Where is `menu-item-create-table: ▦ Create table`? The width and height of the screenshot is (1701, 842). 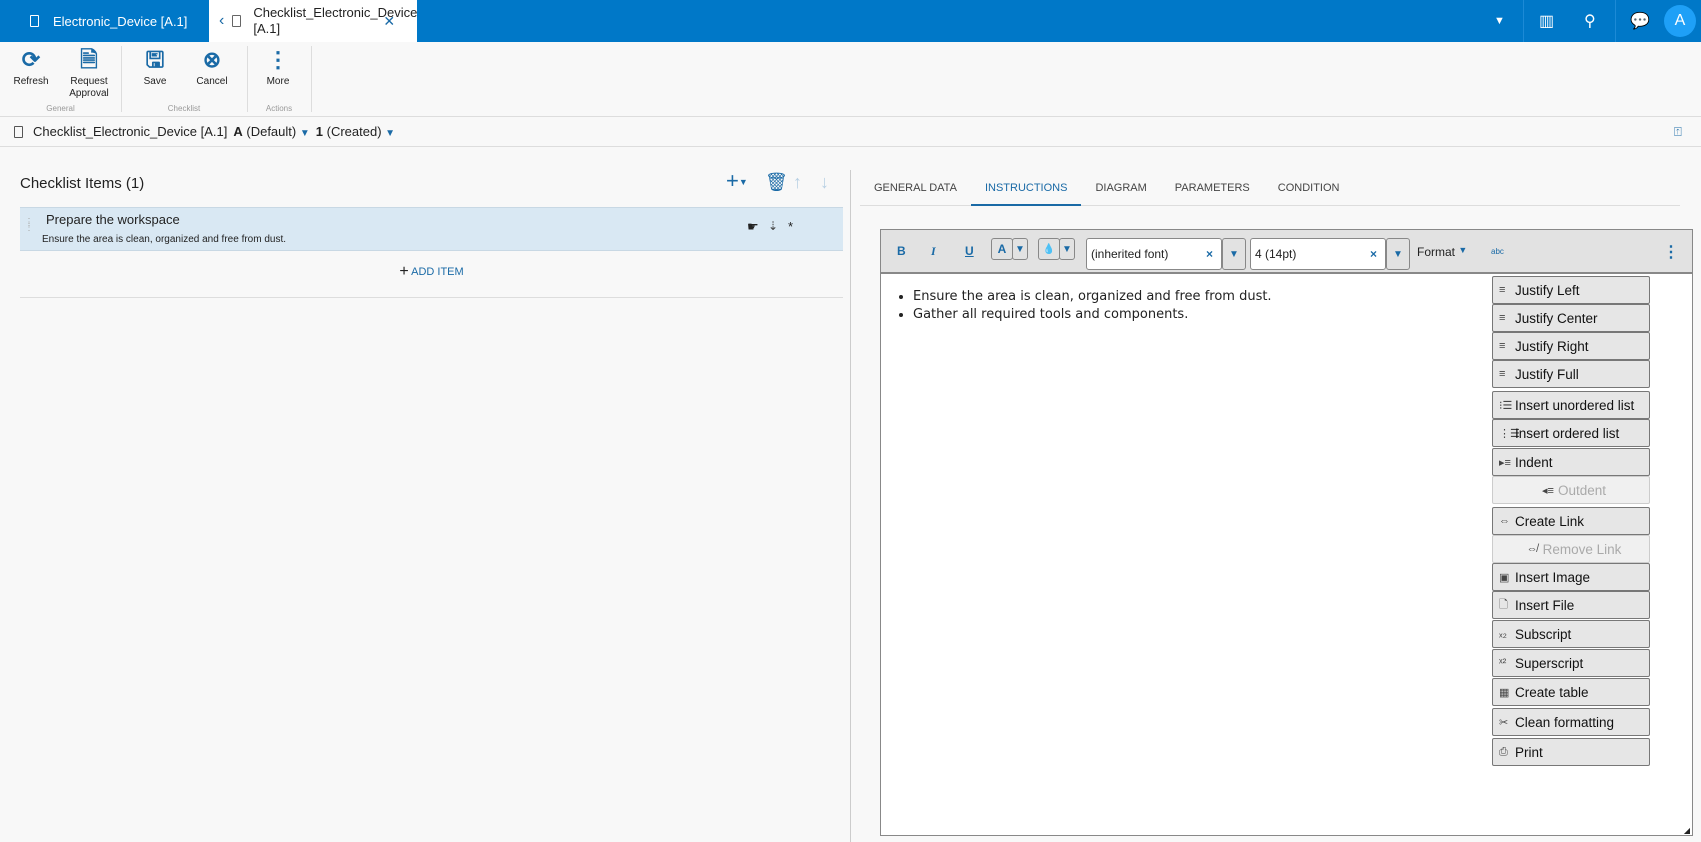
menu-item-create-table: ▦ Create table is located at coordinates (1571, 692).